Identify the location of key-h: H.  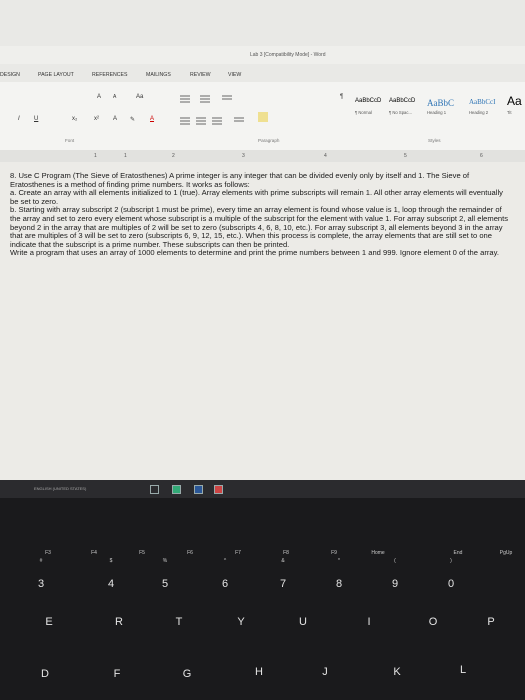
(259, 672).